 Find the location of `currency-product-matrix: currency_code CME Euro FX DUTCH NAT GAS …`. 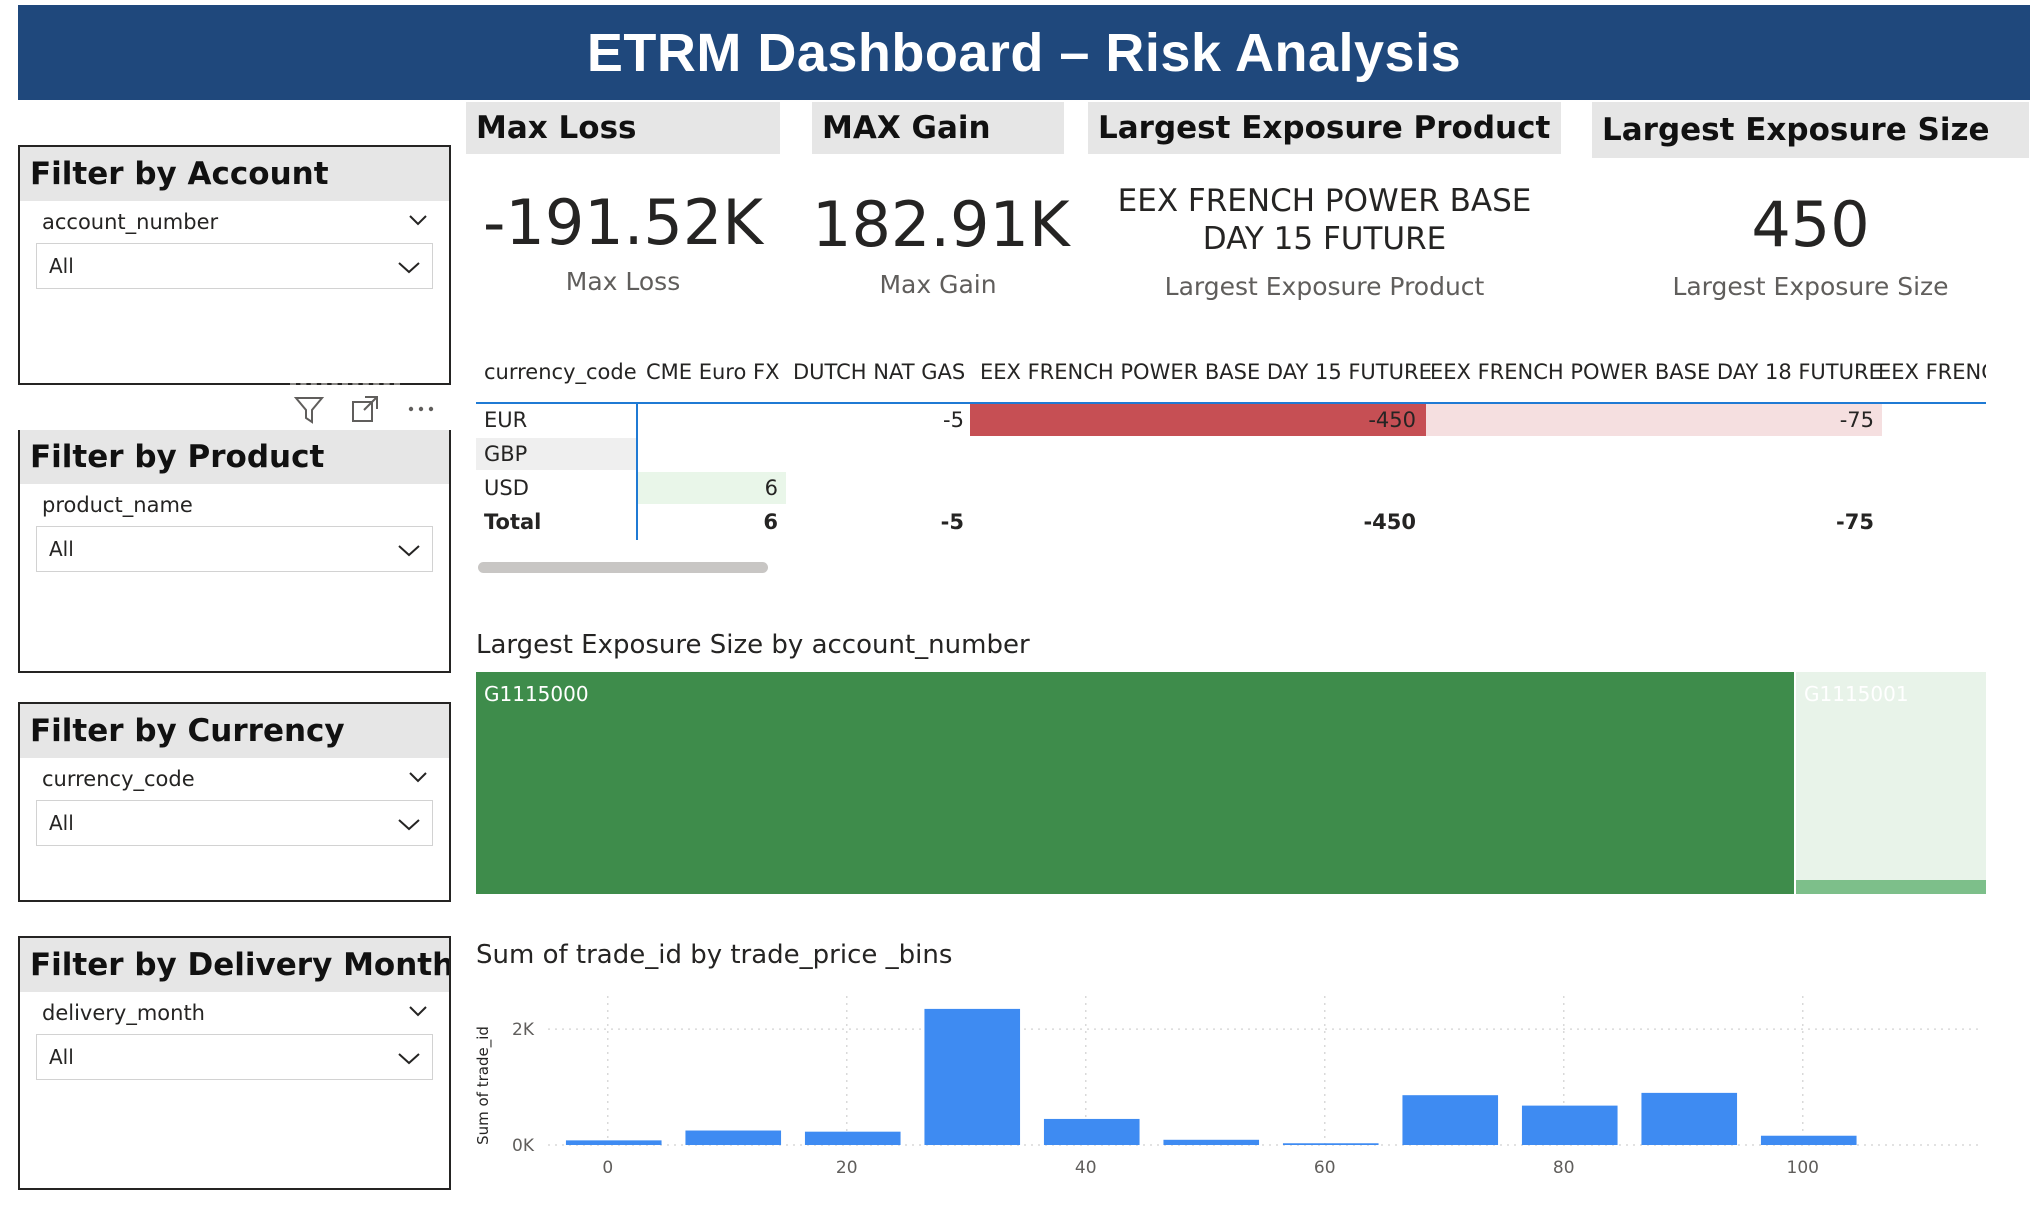

currency-product-matrix: currency_code CME Euro FX DUTCH NAT GAS … is located at coordinates (1231, 467).